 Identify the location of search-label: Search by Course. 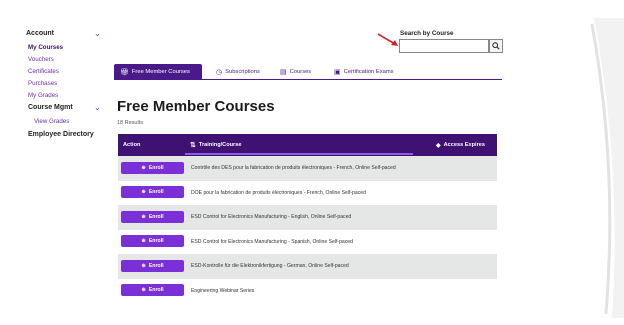
(427, 33).